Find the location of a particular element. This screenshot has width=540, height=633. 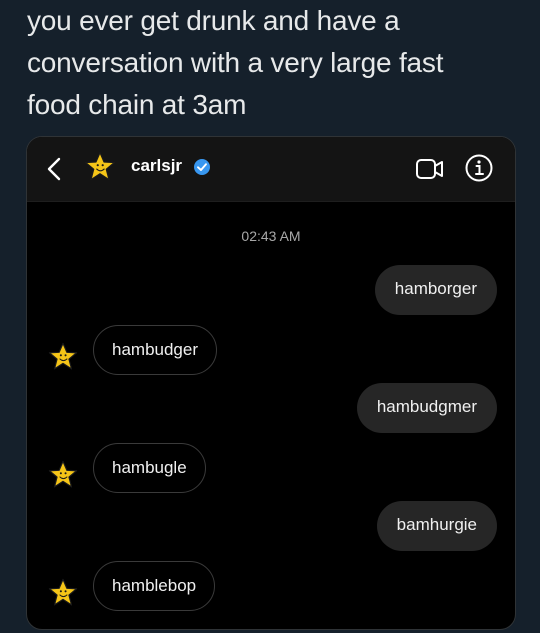

received-message-bubble: hambudger is located at coordinates (155, 350).